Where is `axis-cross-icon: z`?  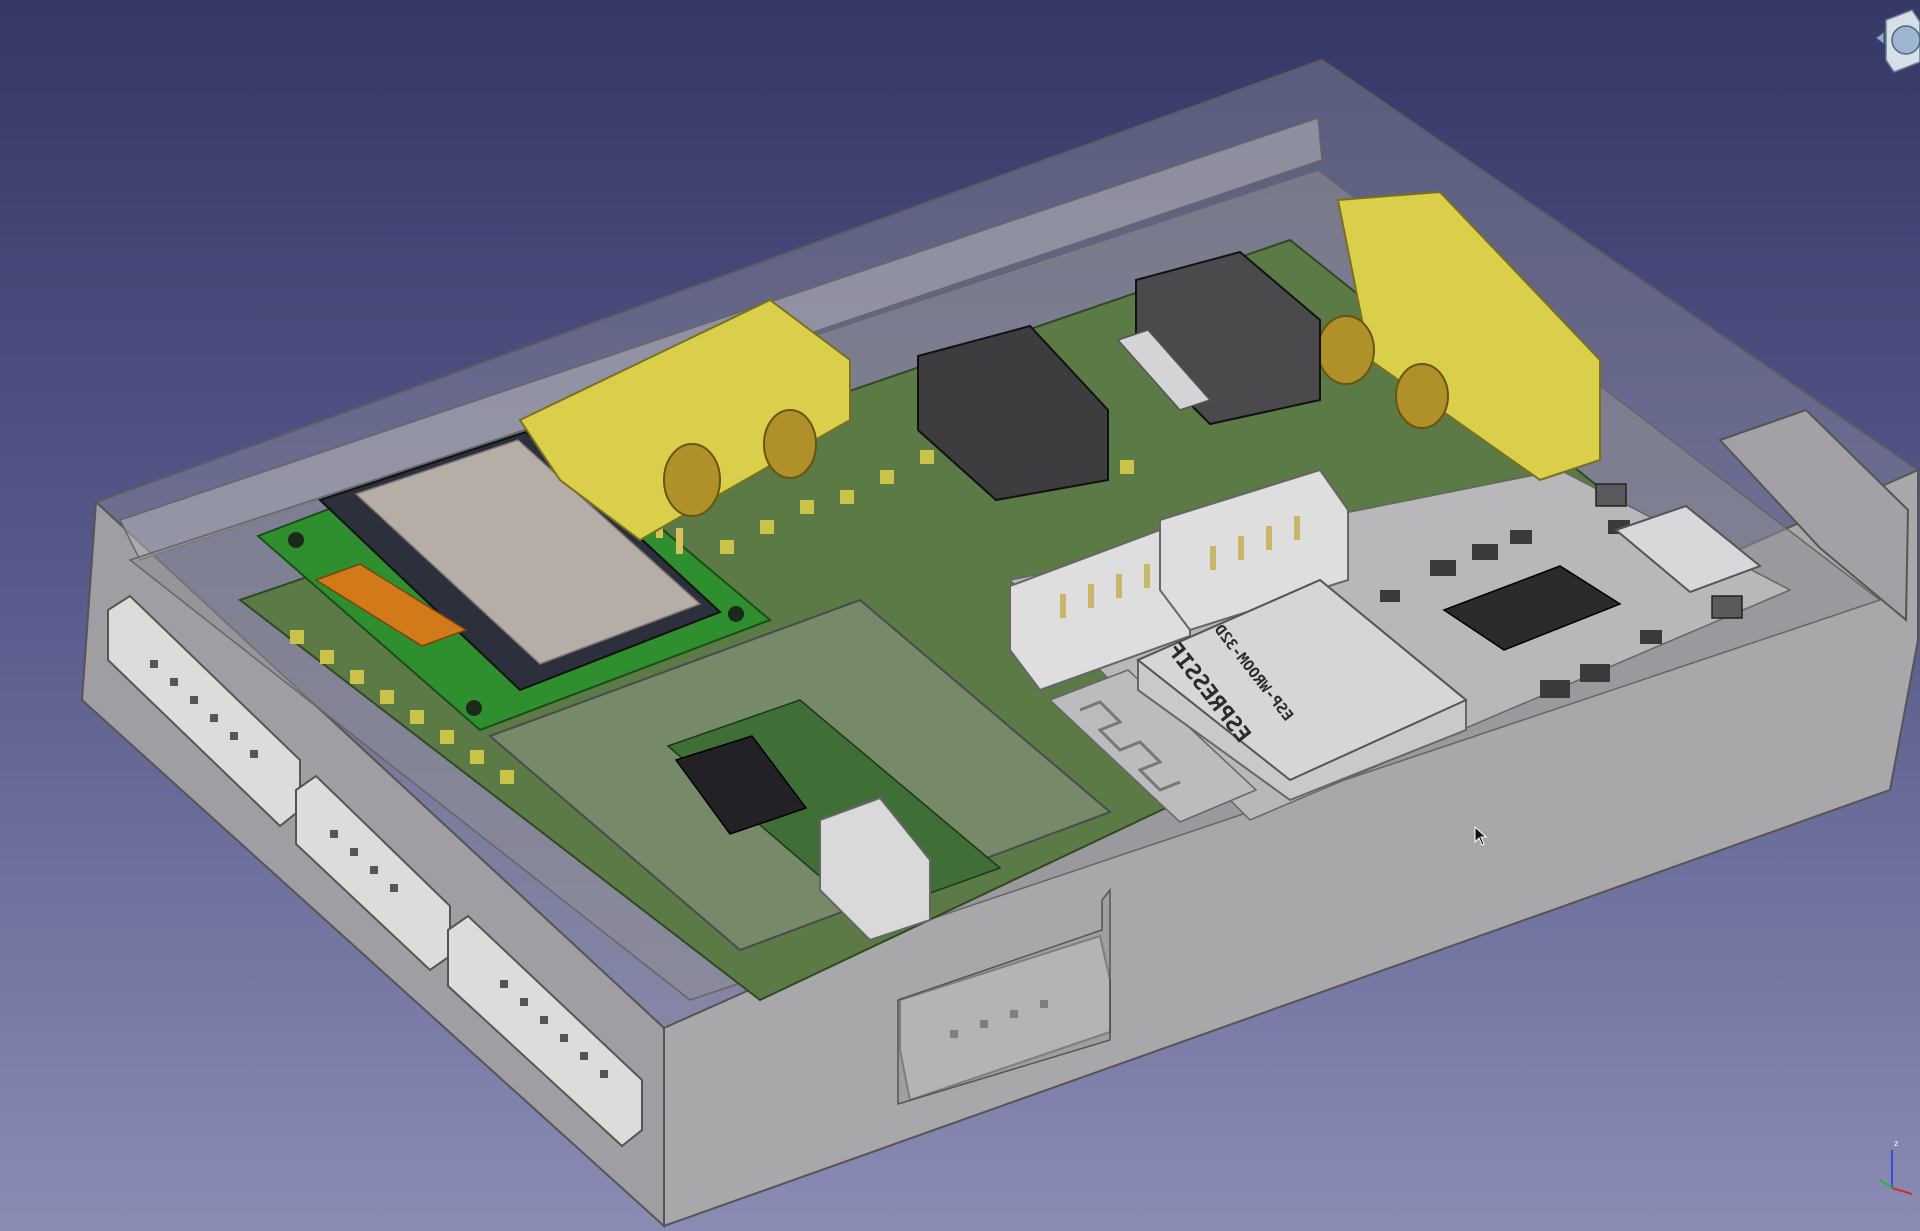
axis-cross-icon: z is located at coordinates (1896, 1167).